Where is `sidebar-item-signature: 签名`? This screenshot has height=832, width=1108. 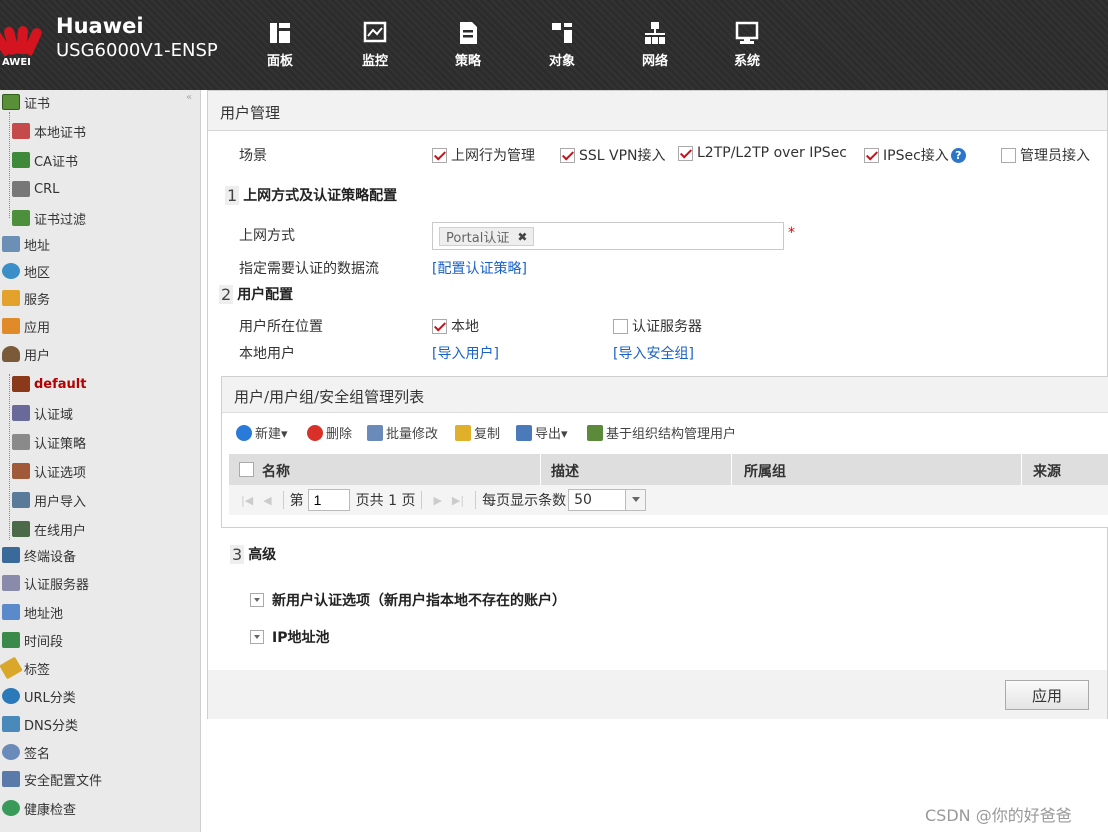 sidebar-item-signature: 签名 is located at coordinates (25, 752).